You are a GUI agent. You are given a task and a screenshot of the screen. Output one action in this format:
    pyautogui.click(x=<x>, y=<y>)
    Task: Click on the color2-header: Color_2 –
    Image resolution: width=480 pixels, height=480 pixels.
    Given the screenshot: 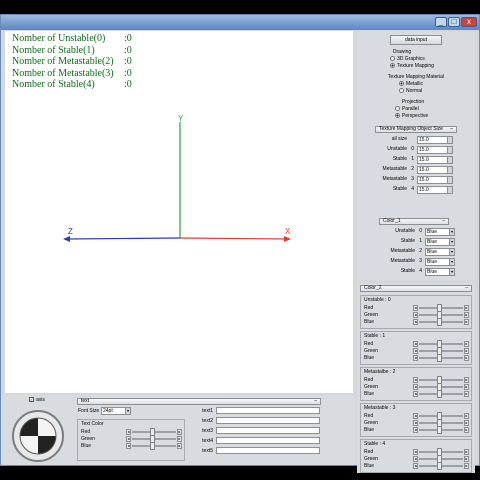 What is the action you would take?
    pyautogui.click(x=416, y=288)
    